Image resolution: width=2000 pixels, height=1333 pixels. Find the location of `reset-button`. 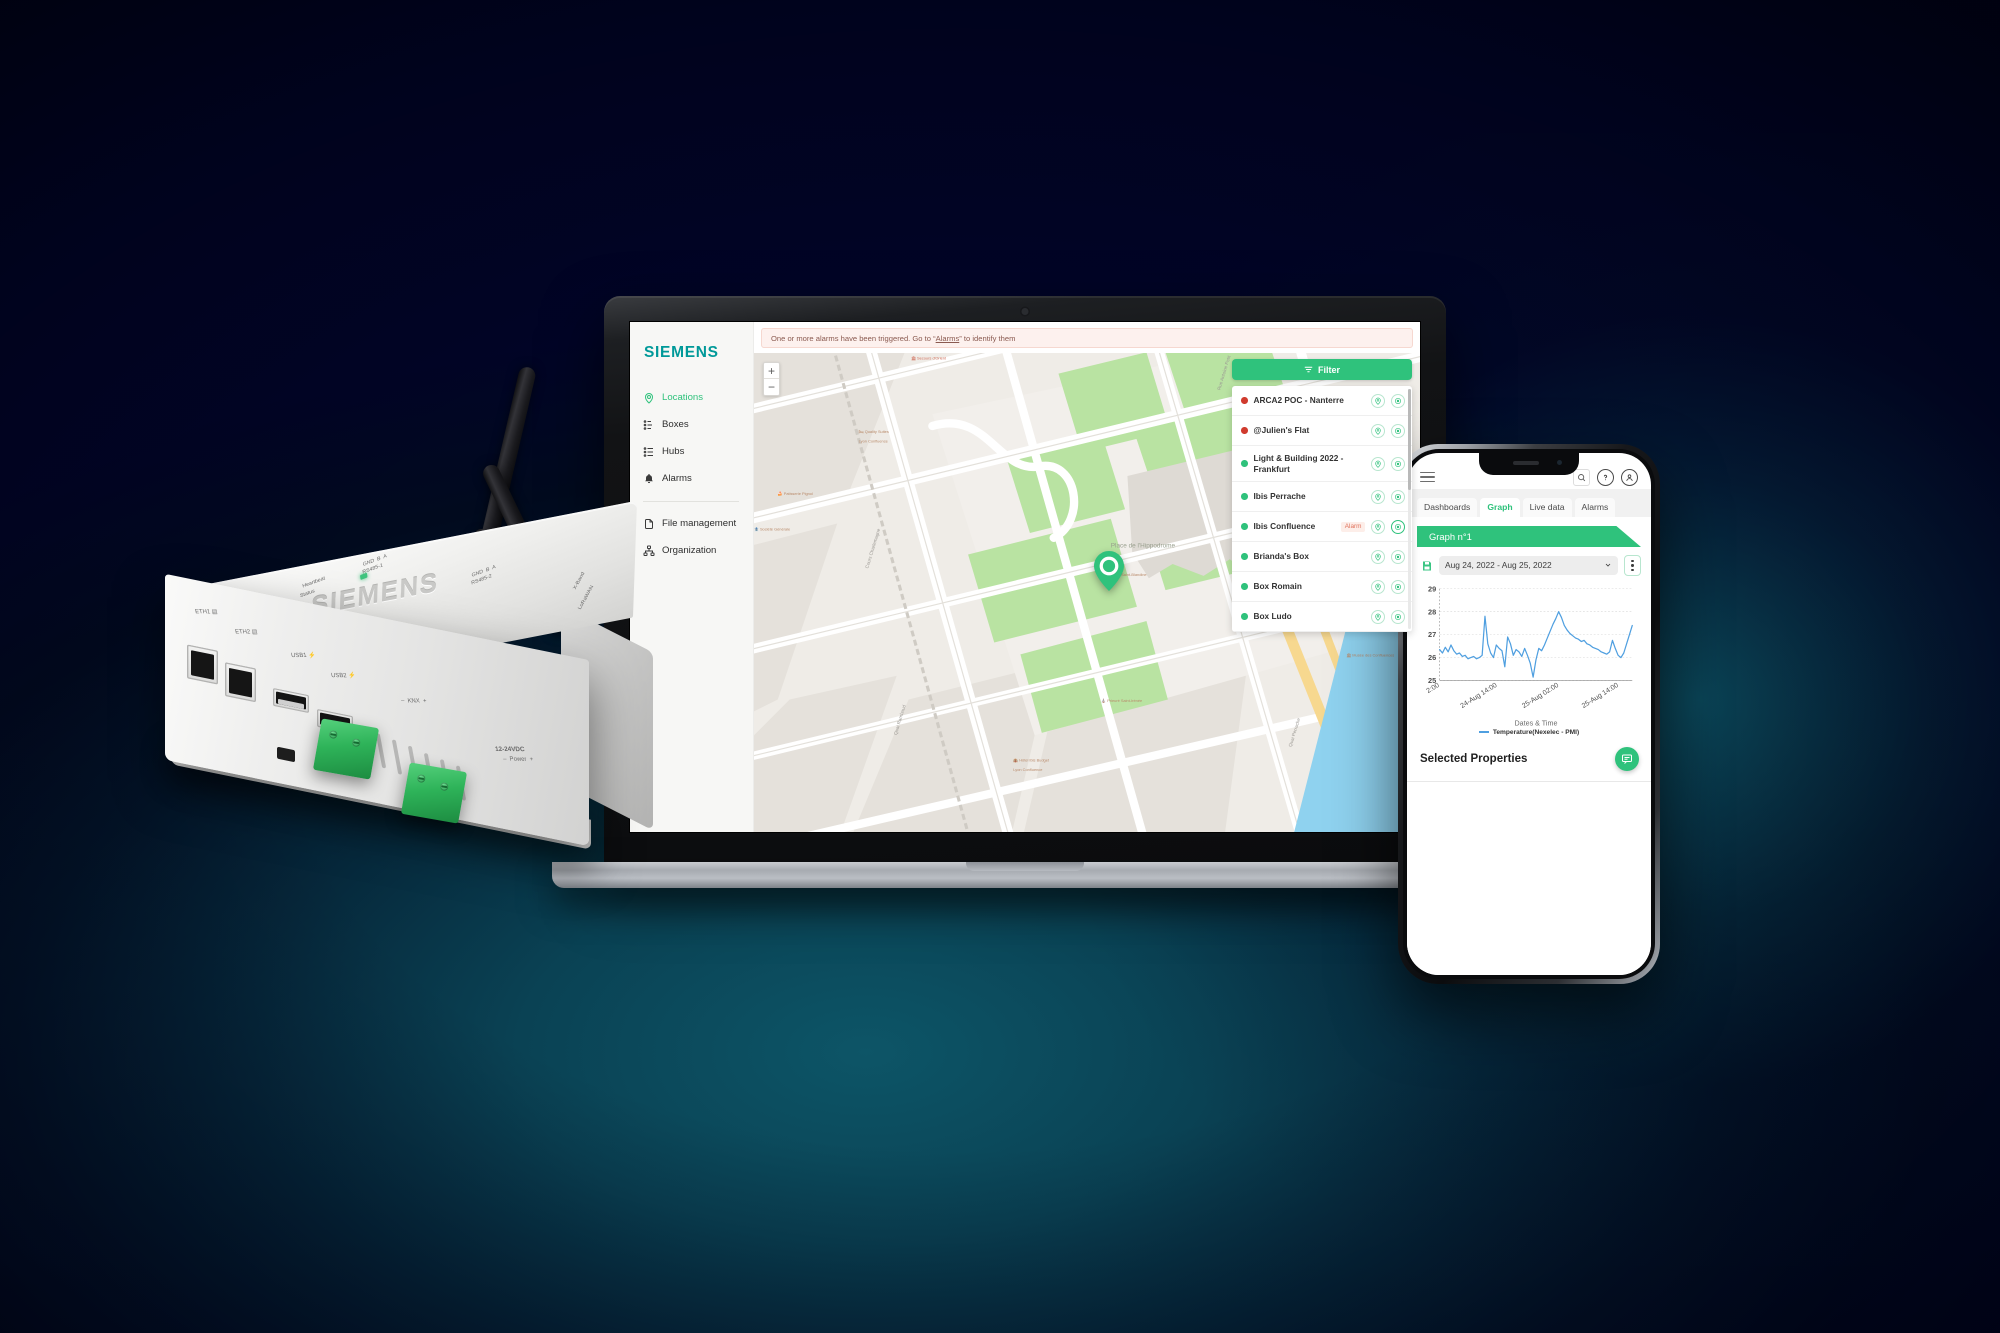

reset-button is located at coordinates (286, 754).